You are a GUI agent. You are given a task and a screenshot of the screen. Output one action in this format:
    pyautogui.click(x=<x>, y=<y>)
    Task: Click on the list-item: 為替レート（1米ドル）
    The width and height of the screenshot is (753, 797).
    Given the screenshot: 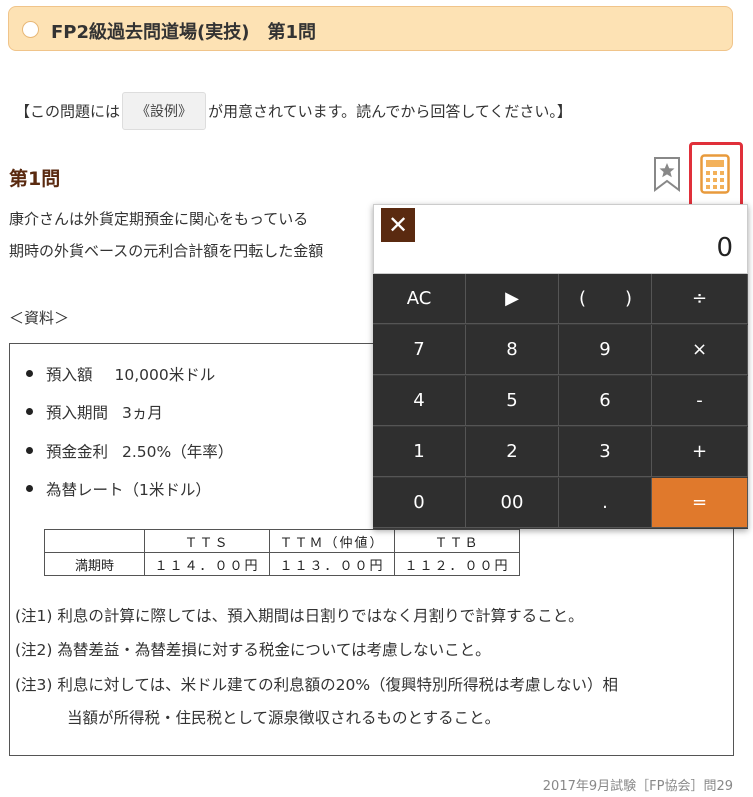 What is the action you would take?
    pyautogui.click(x=118, y=489)
    